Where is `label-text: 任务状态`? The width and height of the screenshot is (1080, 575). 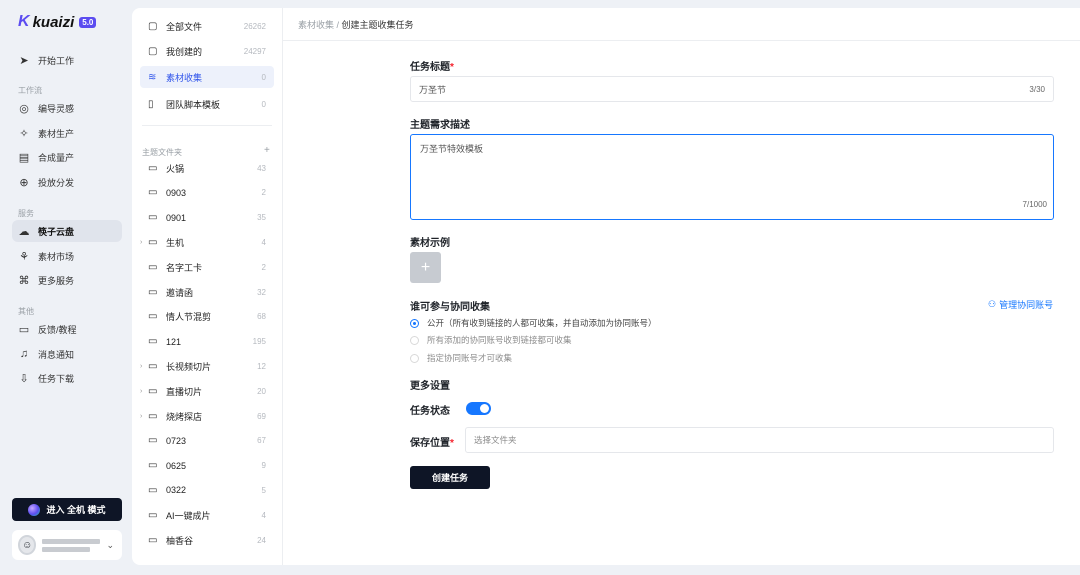
label-text: 任务状态 is located at coordinates (430, 411).